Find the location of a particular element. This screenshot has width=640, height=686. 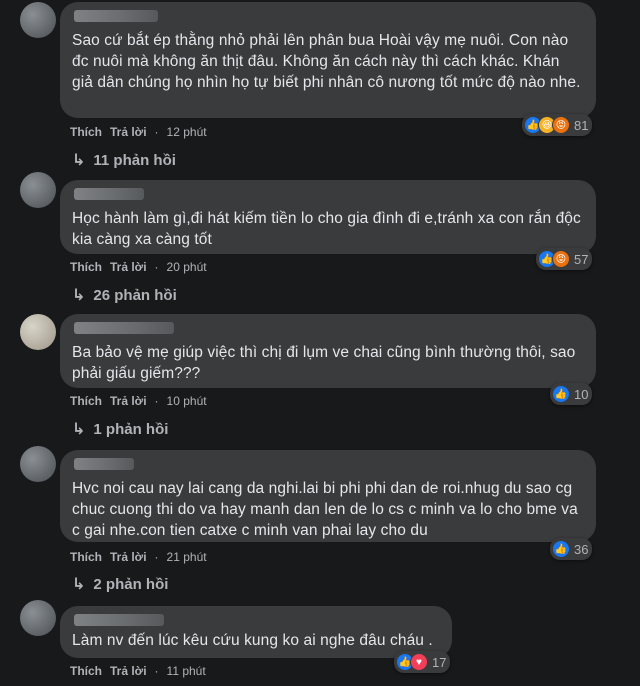

timestamp: 12 phút is located at coordinates (187, 132).